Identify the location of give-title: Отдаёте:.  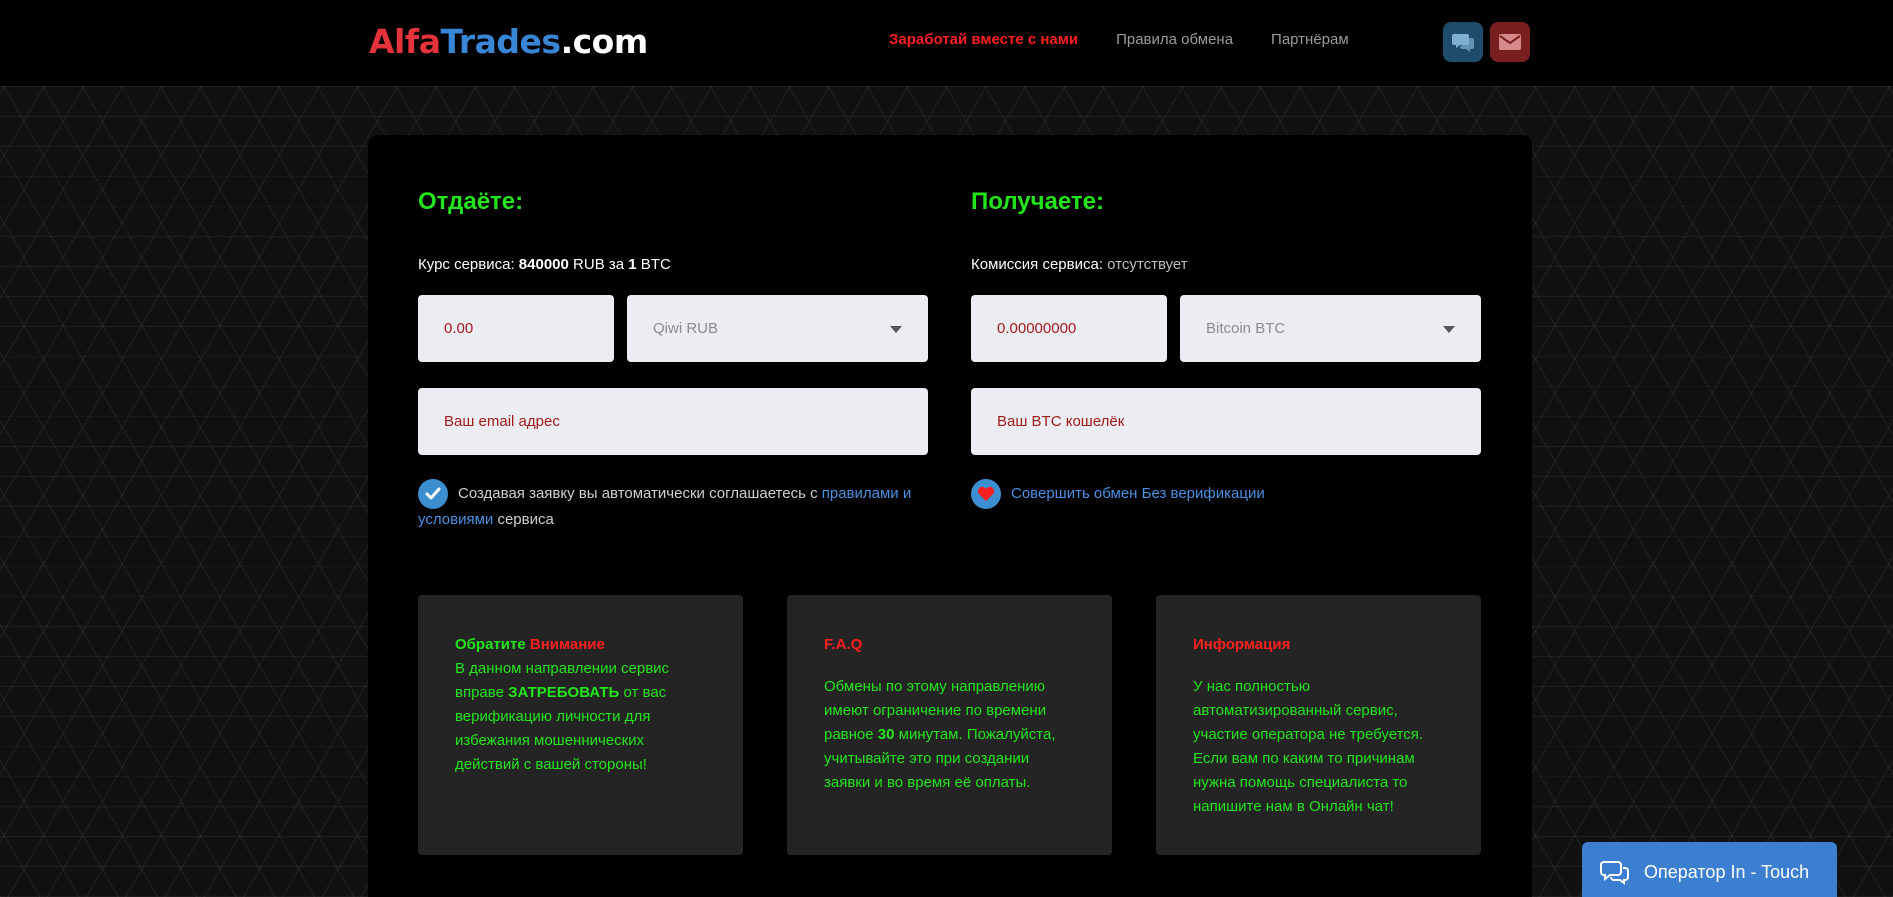
(471, 201).